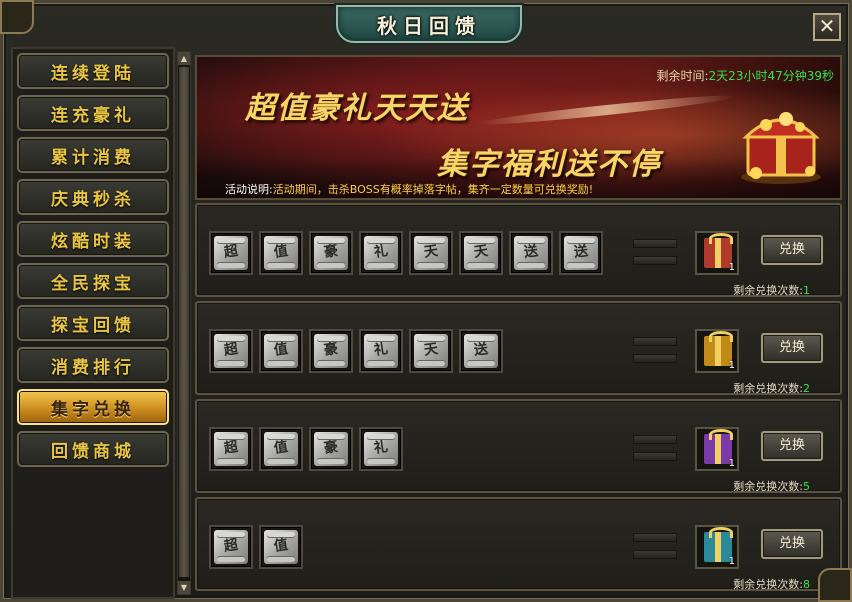  What do you see at coordinates (549, 164) in the screenshot?
I see `banner-slogan-secondary: 集字福利送不停` at bounding box center [549, 164].